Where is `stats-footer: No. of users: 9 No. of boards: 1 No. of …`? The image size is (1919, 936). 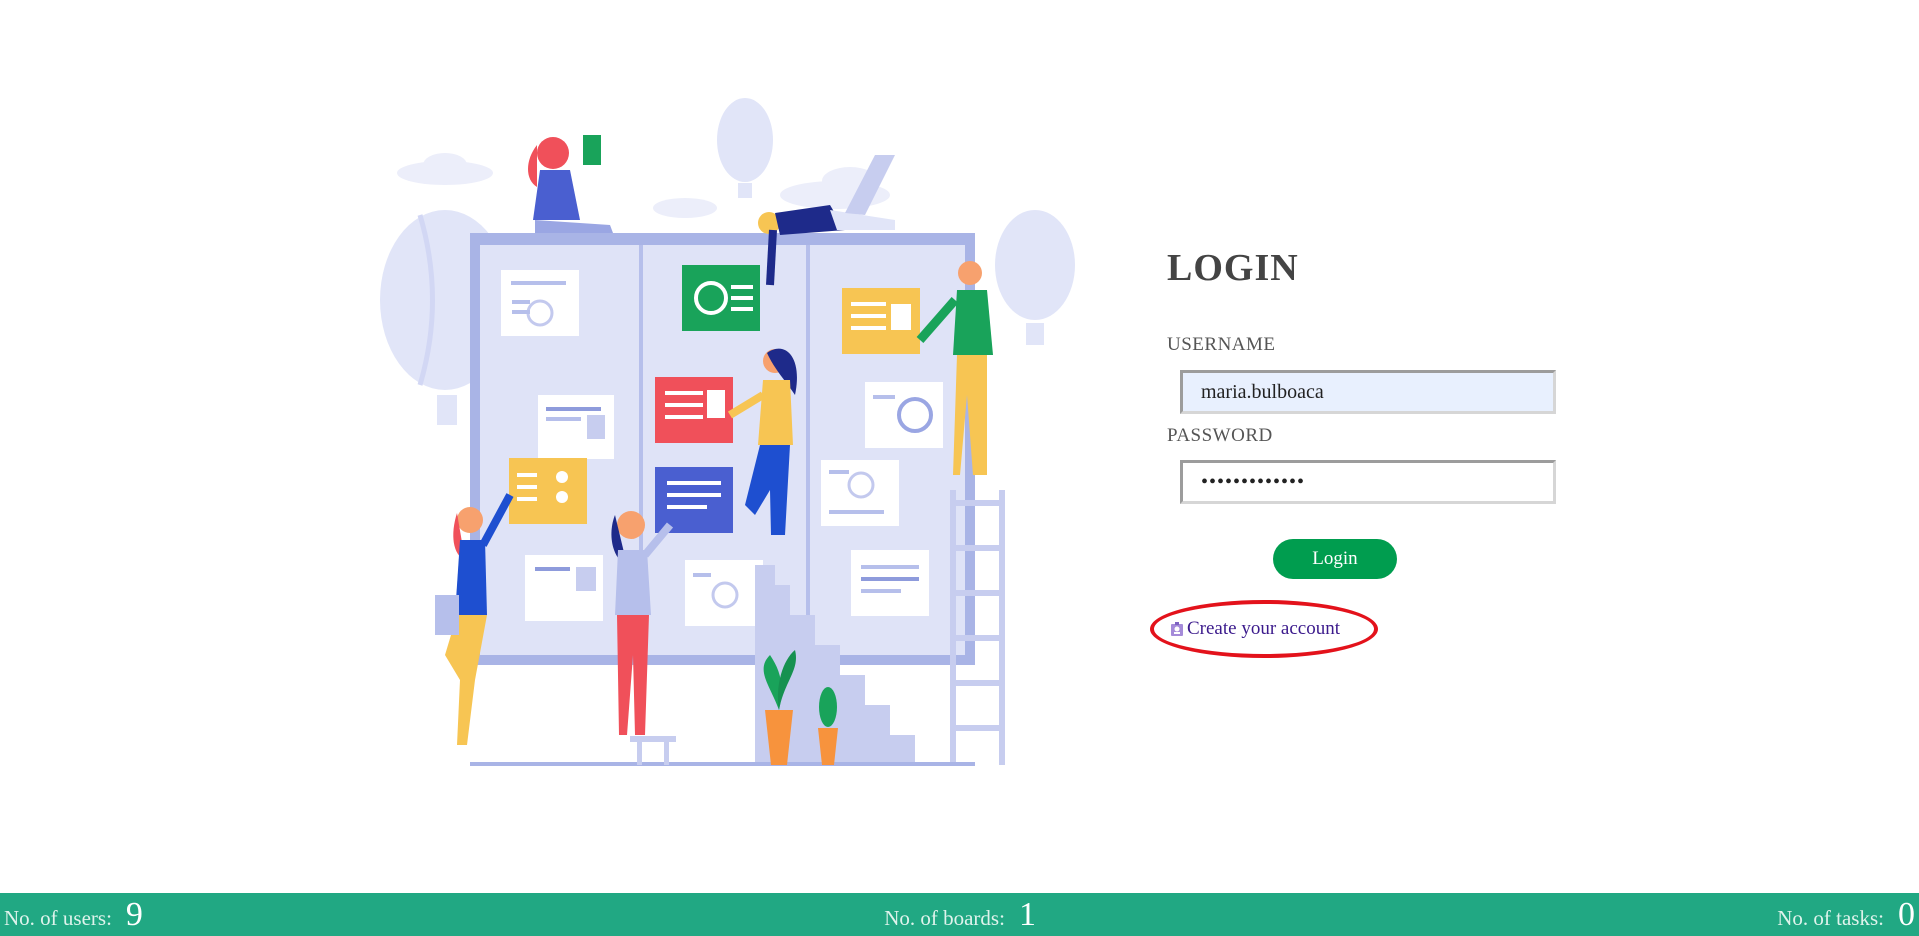 stats-footer: No. of users: 9 No. of boards: 1 No. of … is located at coordinates (959, 914).